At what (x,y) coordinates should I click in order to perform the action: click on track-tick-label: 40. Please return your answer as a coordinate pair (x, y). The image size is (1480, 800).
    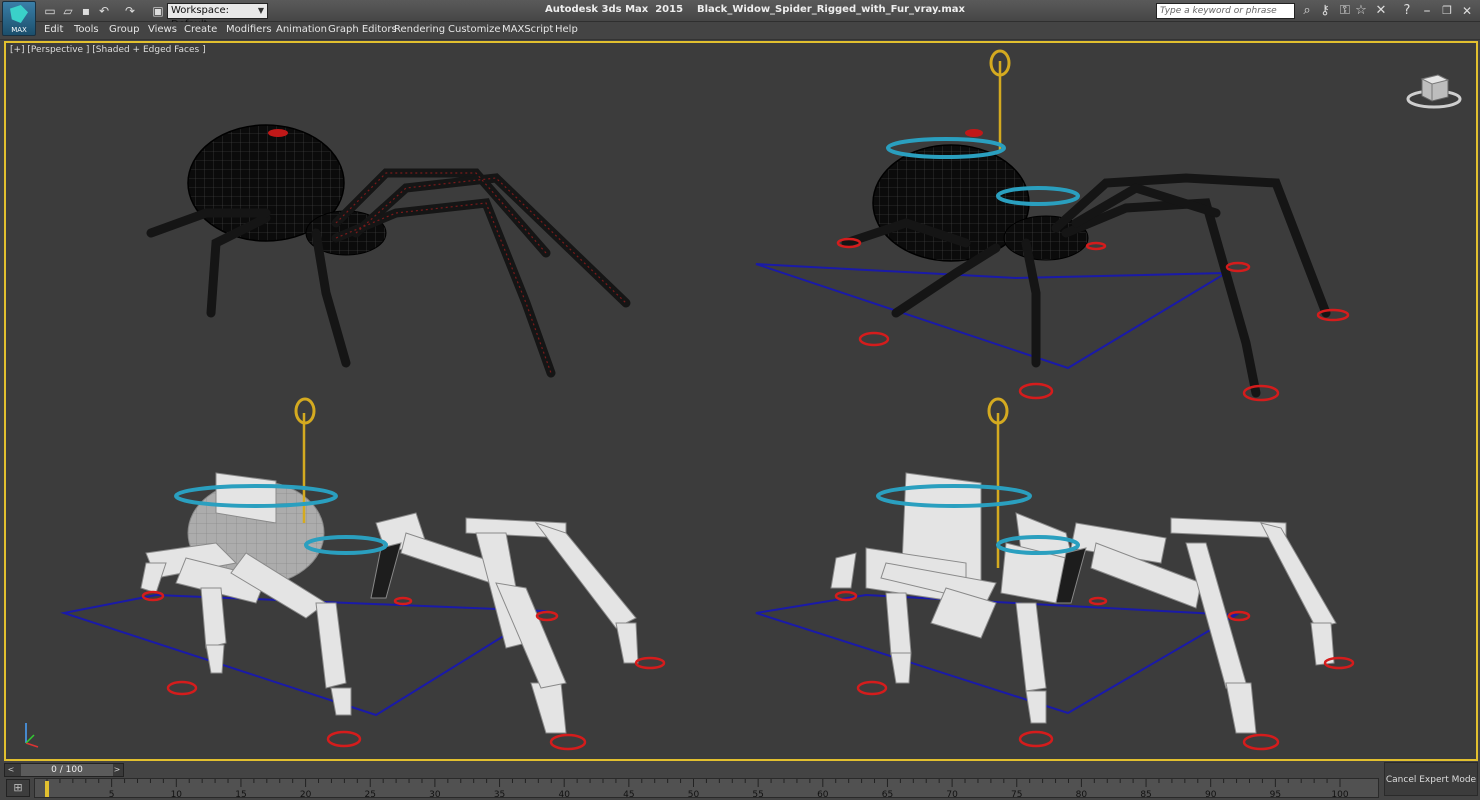
    Looking at the image, I should click on (564, 794).